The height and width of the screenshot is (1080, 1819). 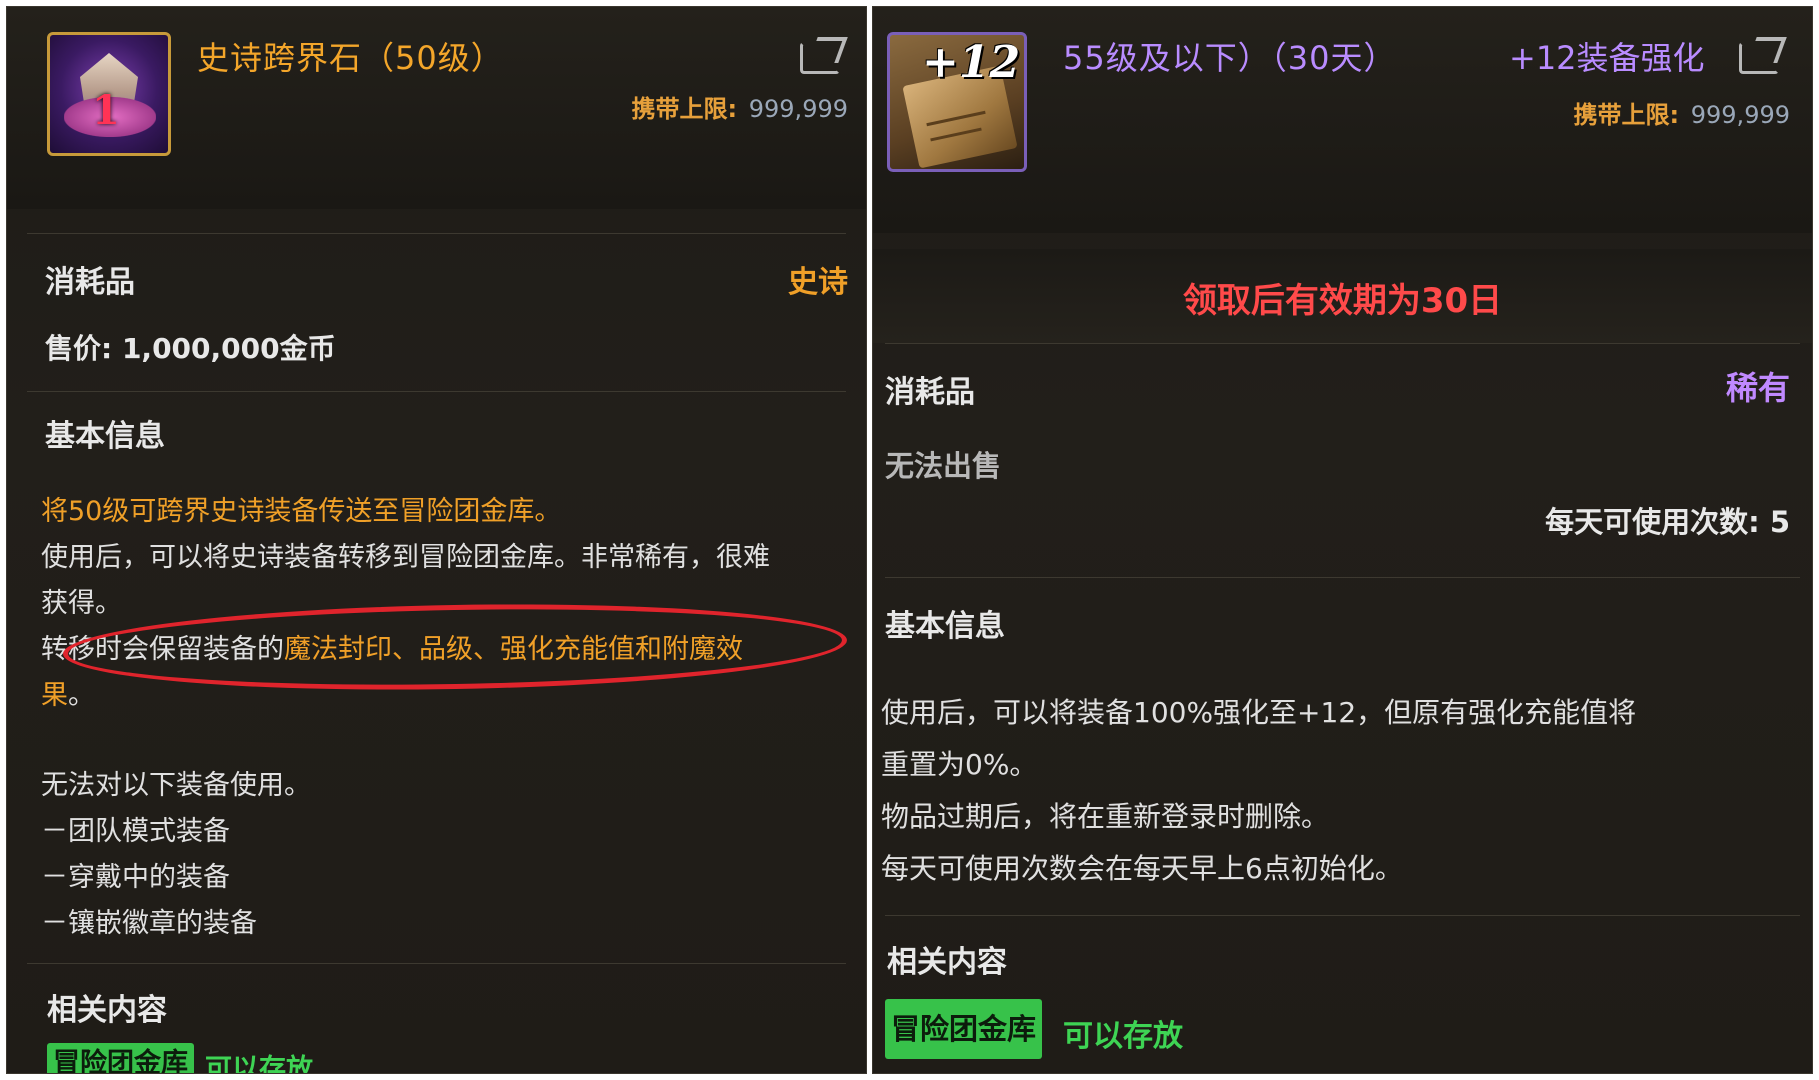 What do you see at coordinates (301, 511) in the screenshot?
I see `item-highlight: 将50级可跨界史诗装备传送至冒险团金库。` at bounding box center [301, 511].